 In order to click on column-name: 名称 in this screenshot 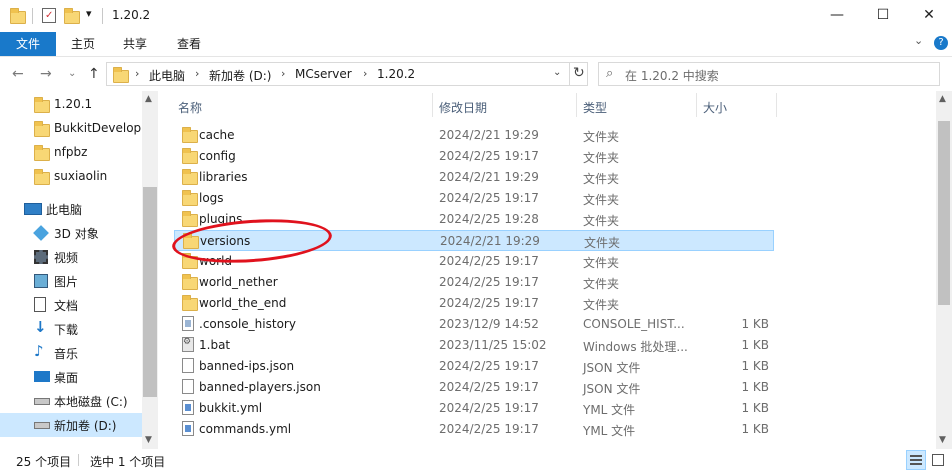, I will do `click(190, 107)`.